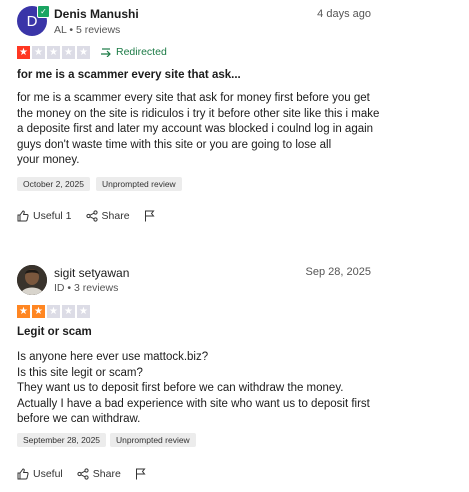 The height and width of the screenshot is (492, 469). I want to click on flag-icon, so click(140, 474).